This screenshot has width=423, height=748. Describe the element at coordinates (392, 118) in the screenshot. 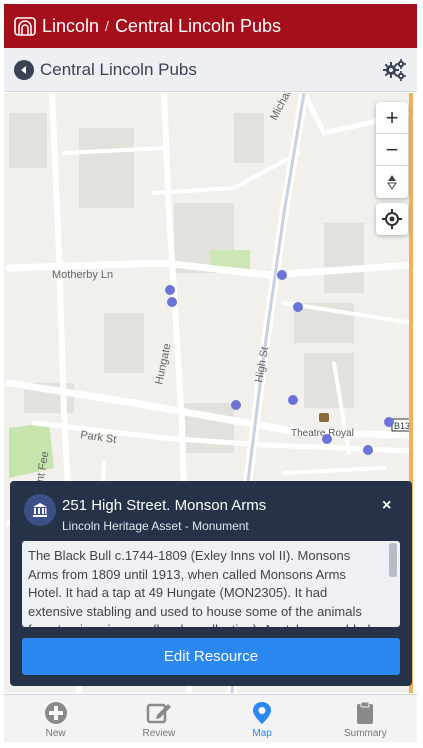

I see `zoom-in-button: +` at that location.